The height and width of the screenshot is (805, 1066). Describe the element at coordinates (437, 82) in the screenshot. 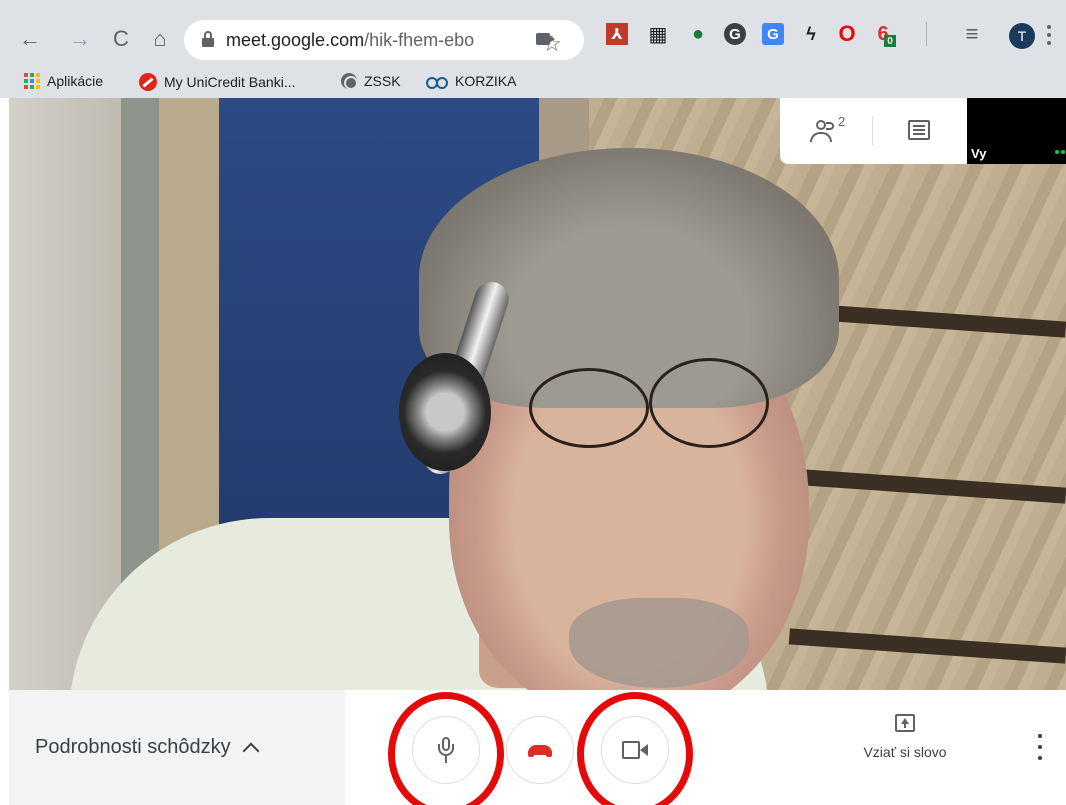

I see `korzika-icon` at that location.